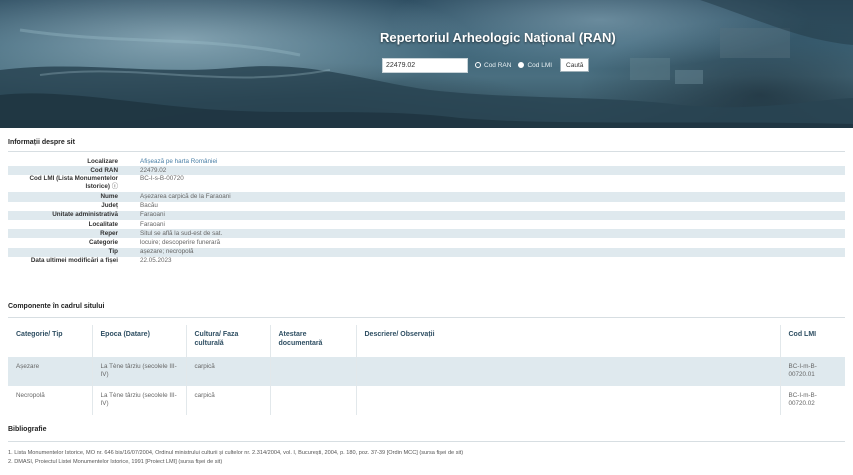  Describe the element at coordinates (103, 224) in the screenshot. I see `info-label: Localitate` at that location.